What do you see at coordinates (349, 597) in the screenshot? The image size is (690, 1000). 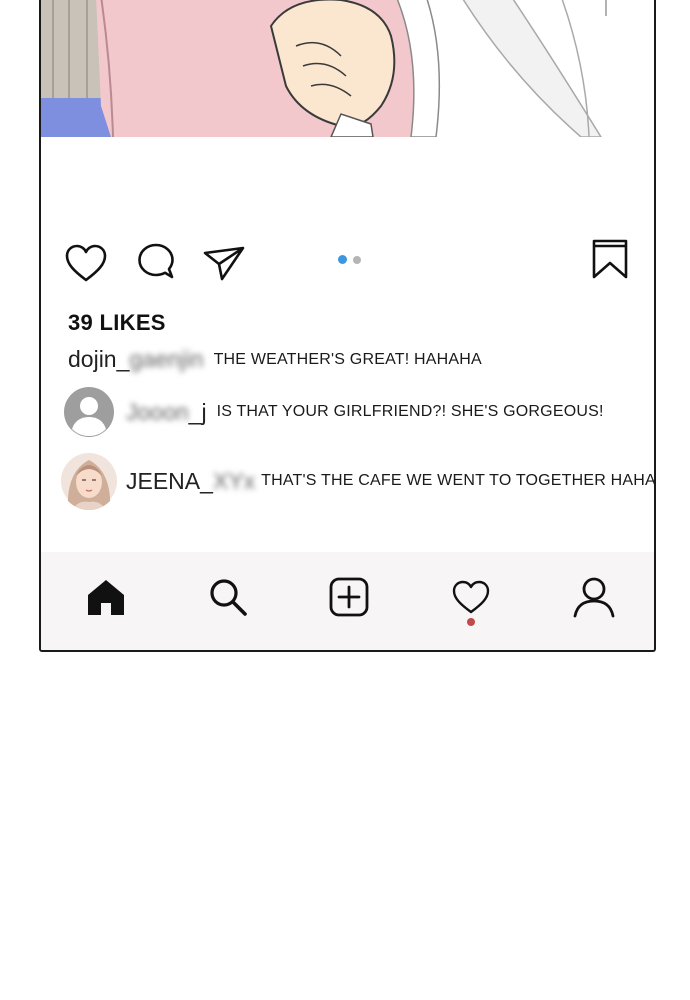 I see `add-post-icon` at bounding box center [349, 597].